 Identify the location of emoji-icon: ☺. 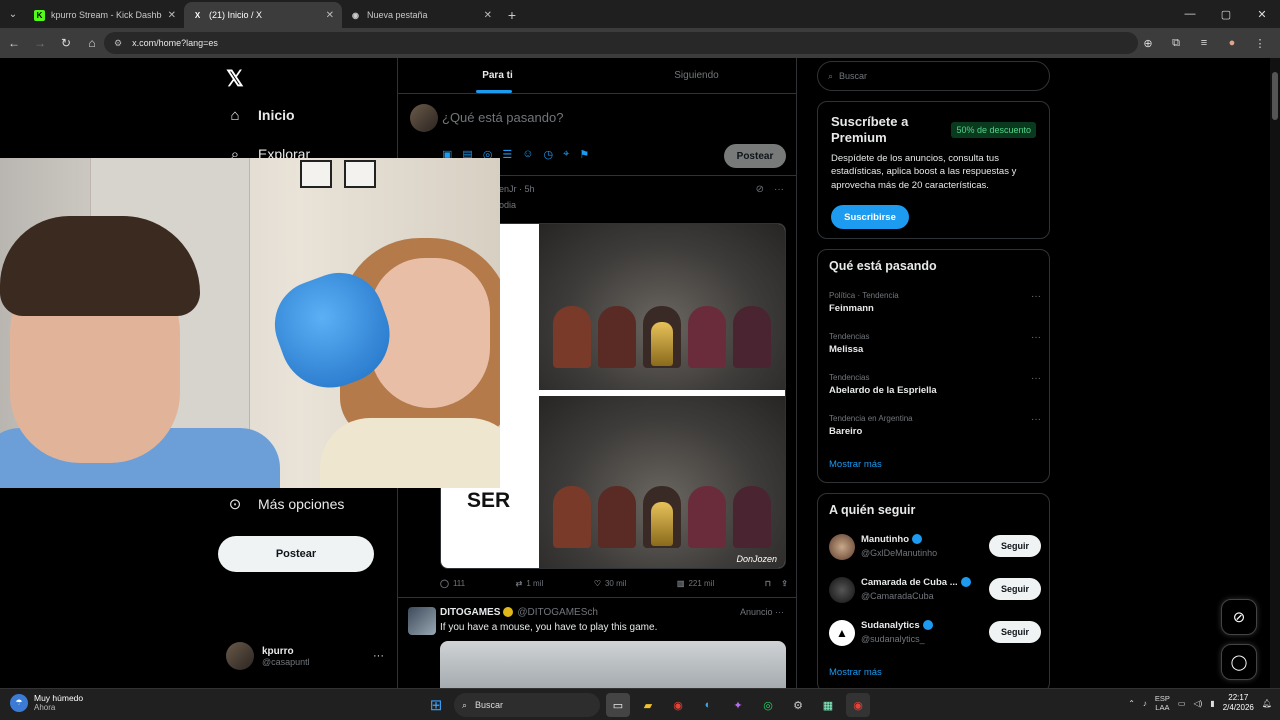
(527, 154).